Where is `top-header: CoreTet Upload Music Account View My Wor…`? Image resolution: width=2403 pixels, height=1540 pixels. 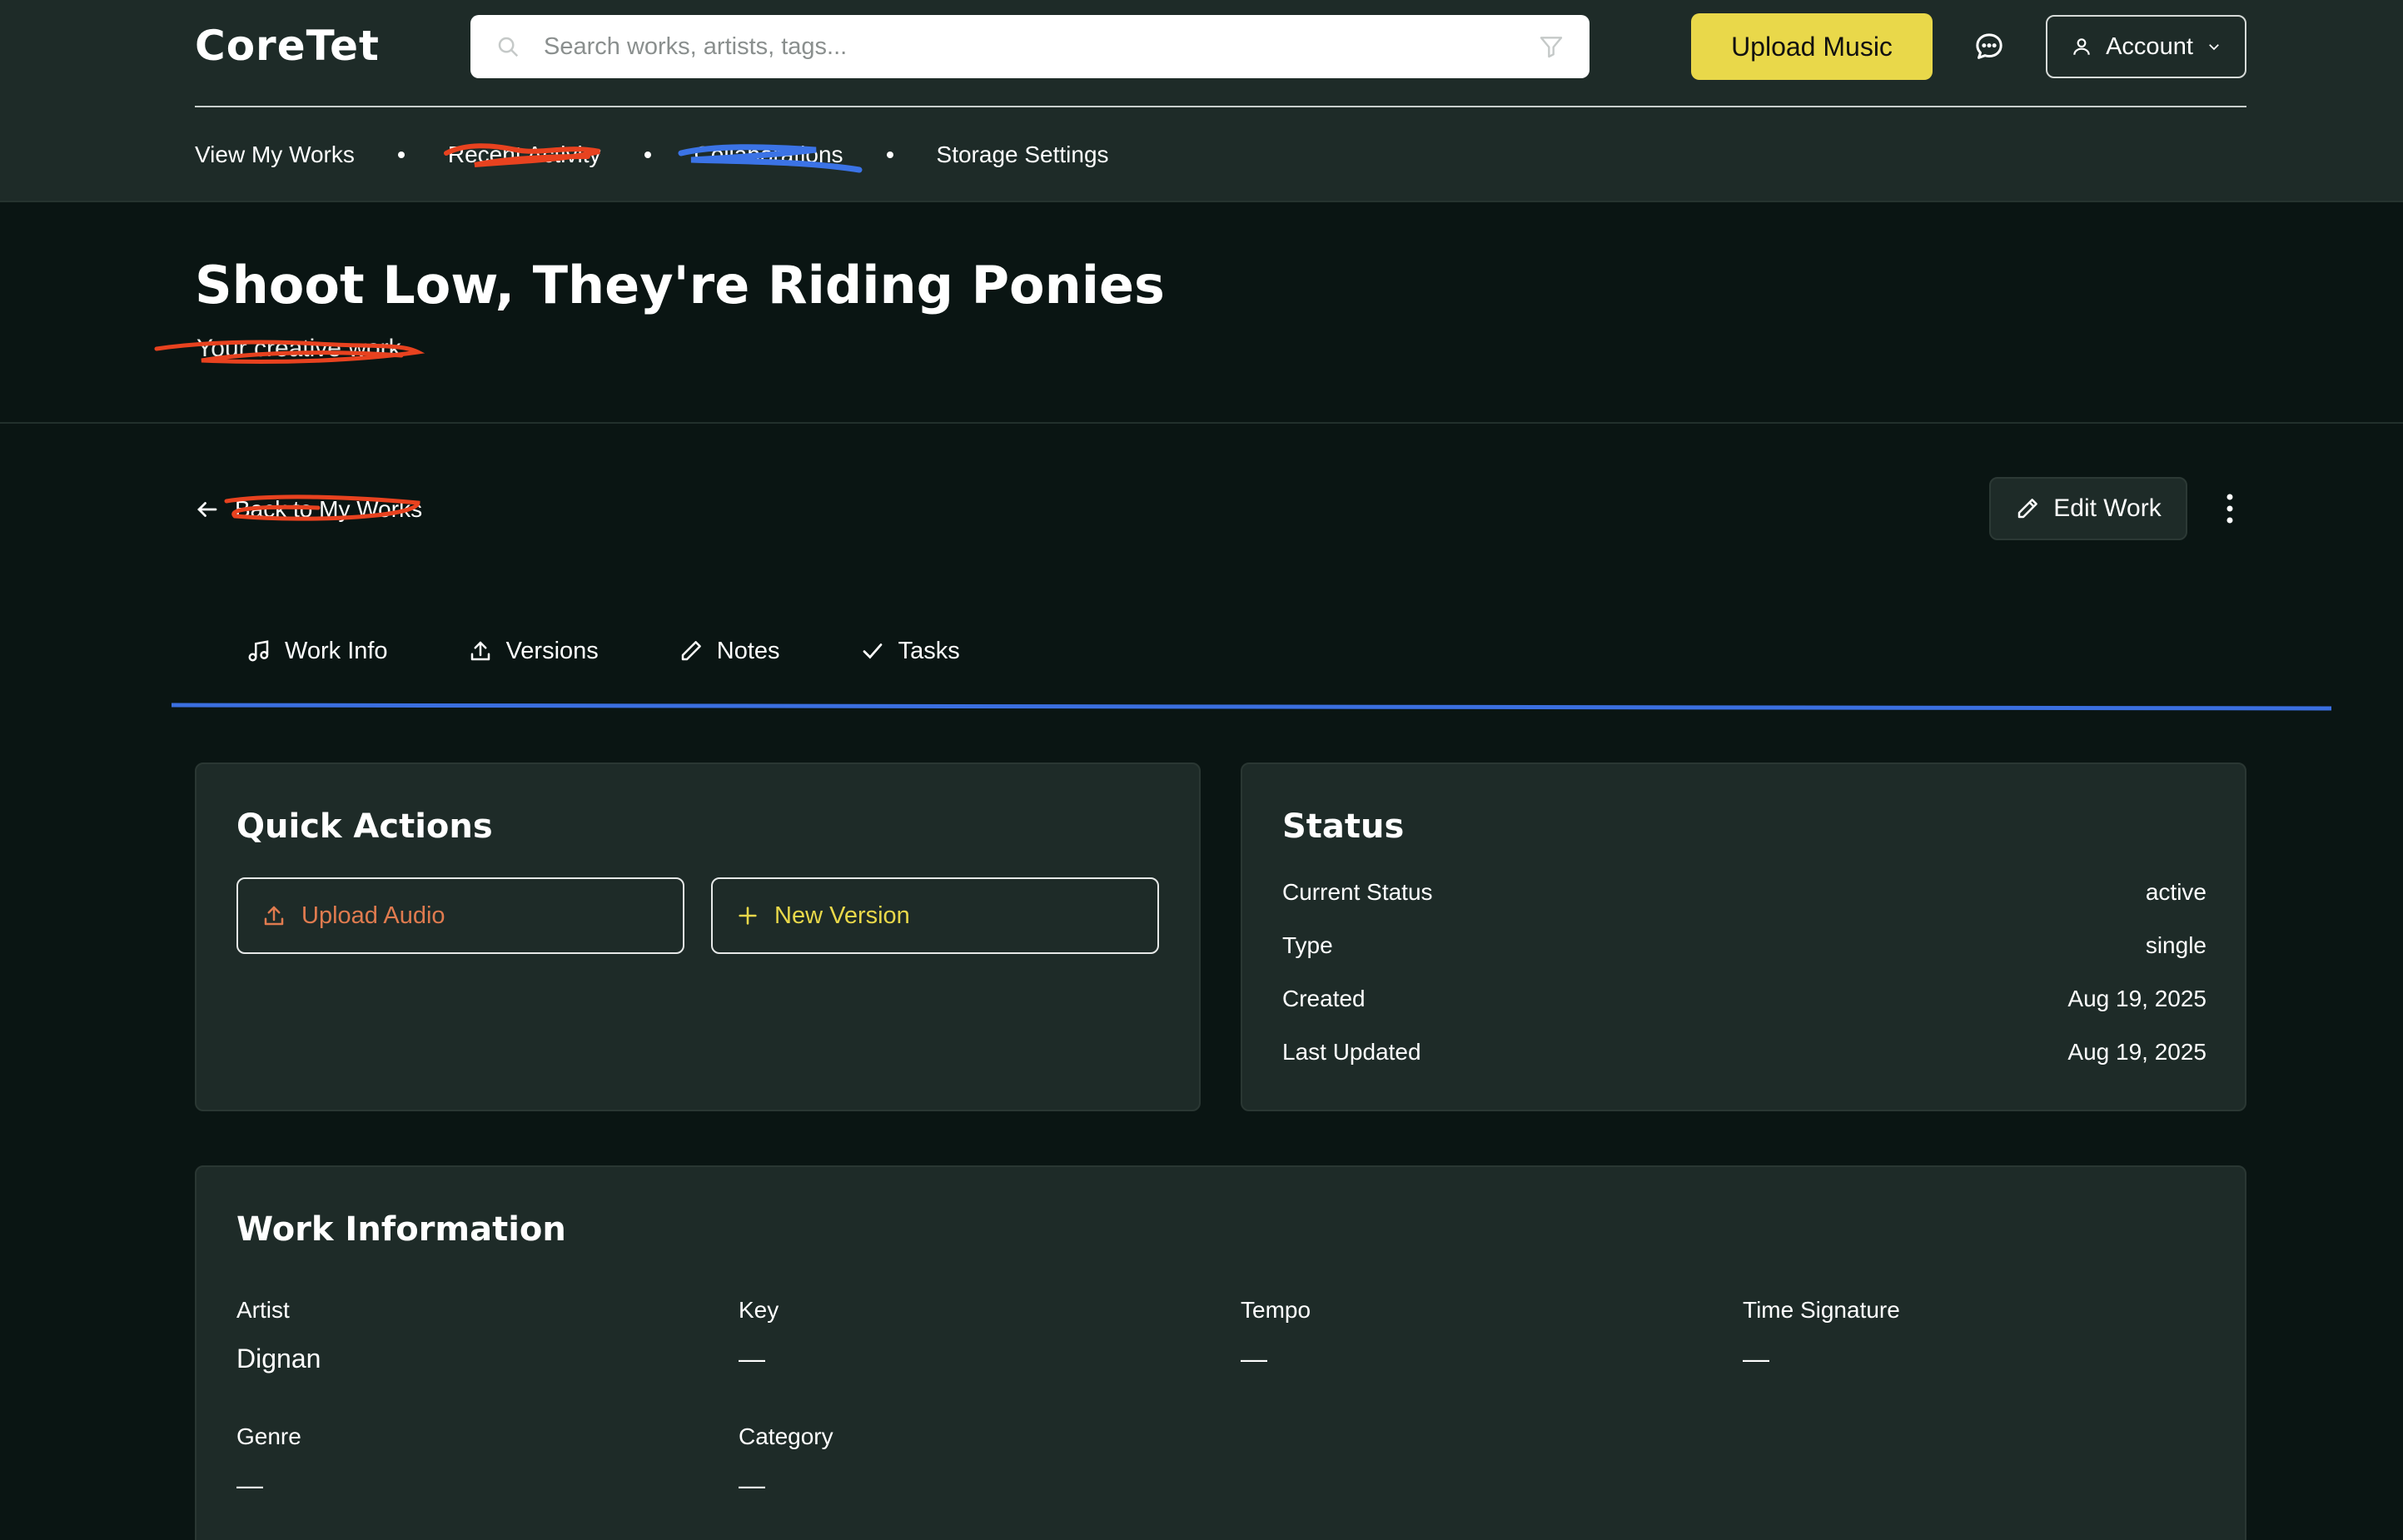 top-header: CoreTet Upload Music Account View My Wor… is located at coordinates (1201, 101).